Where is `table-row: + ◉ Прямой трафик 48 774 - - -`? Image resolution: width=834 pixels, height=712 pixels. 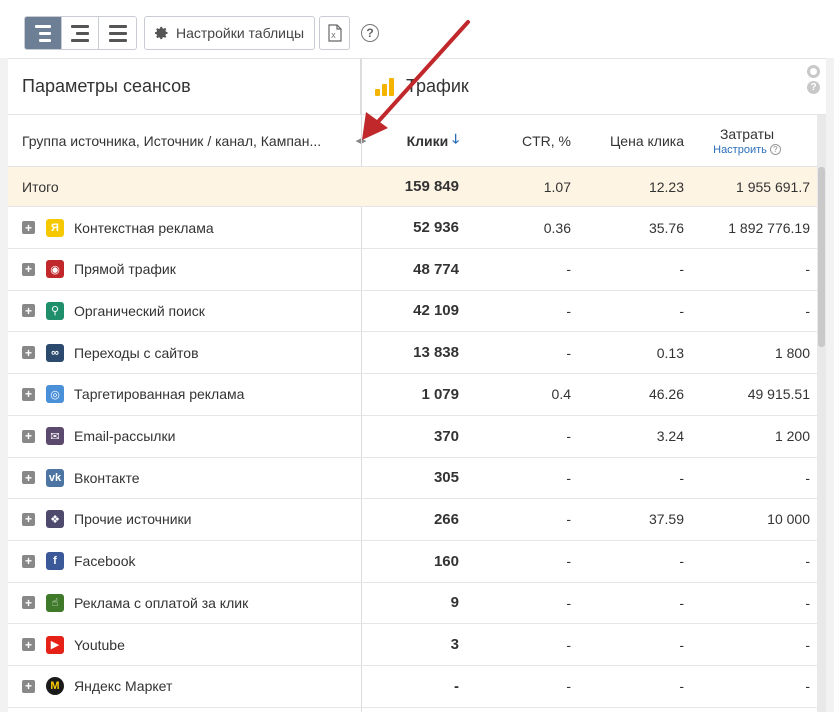
table-row: + ◉ Прямой трафик 48 774 - - - is located at coordinates (417, 270).